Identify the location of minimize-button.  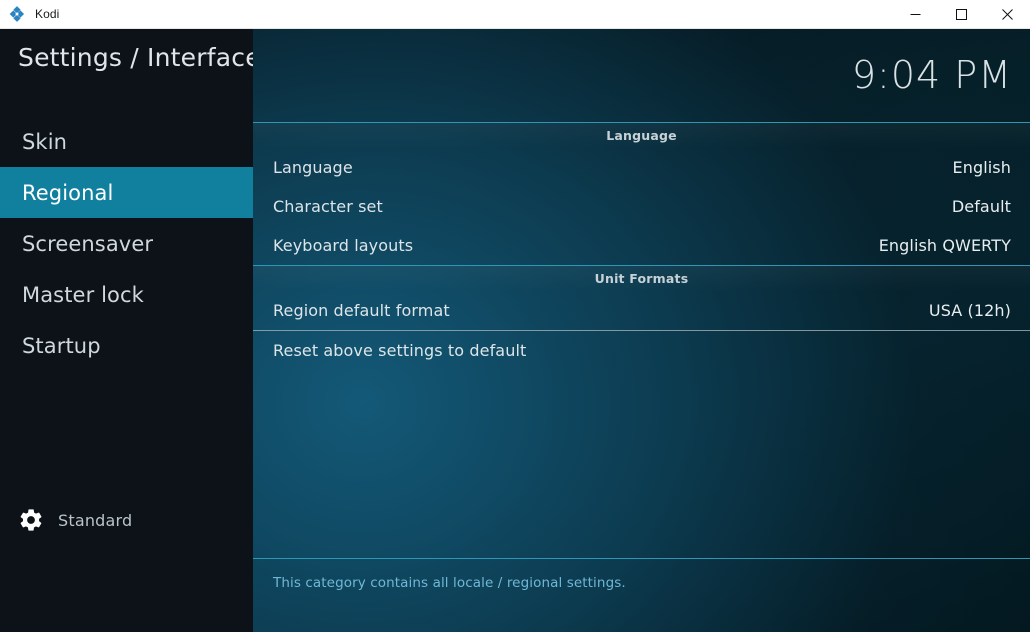
(915, 14).